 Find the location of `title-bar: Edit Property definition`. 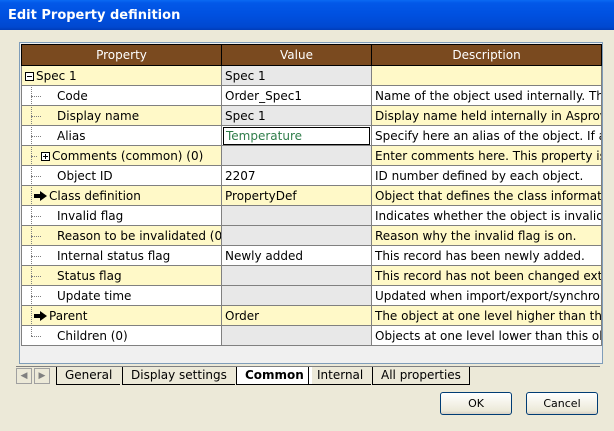

title-bar: Edit Property definition is located at coordinates (307, 15).